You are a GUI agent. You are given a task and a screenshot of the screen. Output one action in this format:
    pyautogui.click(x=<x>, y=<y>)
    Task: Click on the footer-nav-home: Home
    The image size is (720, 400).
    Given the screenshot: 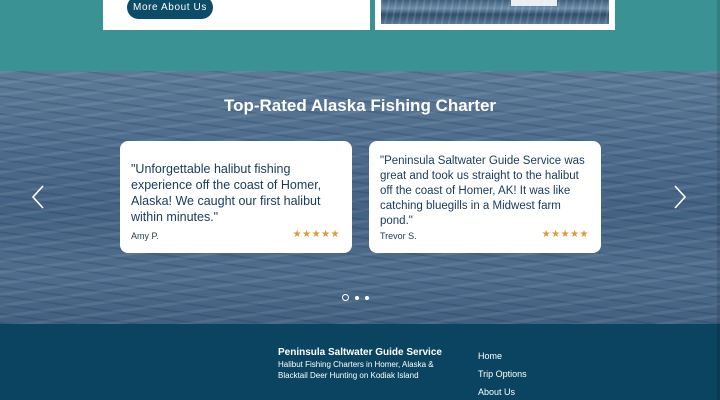 What is the action you would take?
    pyautogui.click(x=490, y=356)
    